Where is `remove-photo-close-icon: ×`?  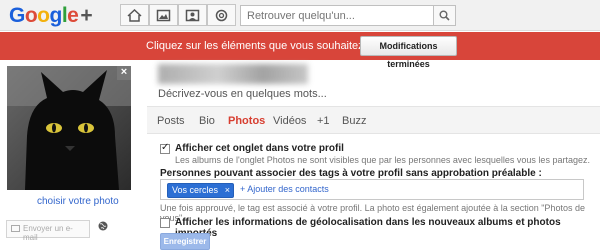
remove-photo-close-icon: × is located at coordinates (124, 73).